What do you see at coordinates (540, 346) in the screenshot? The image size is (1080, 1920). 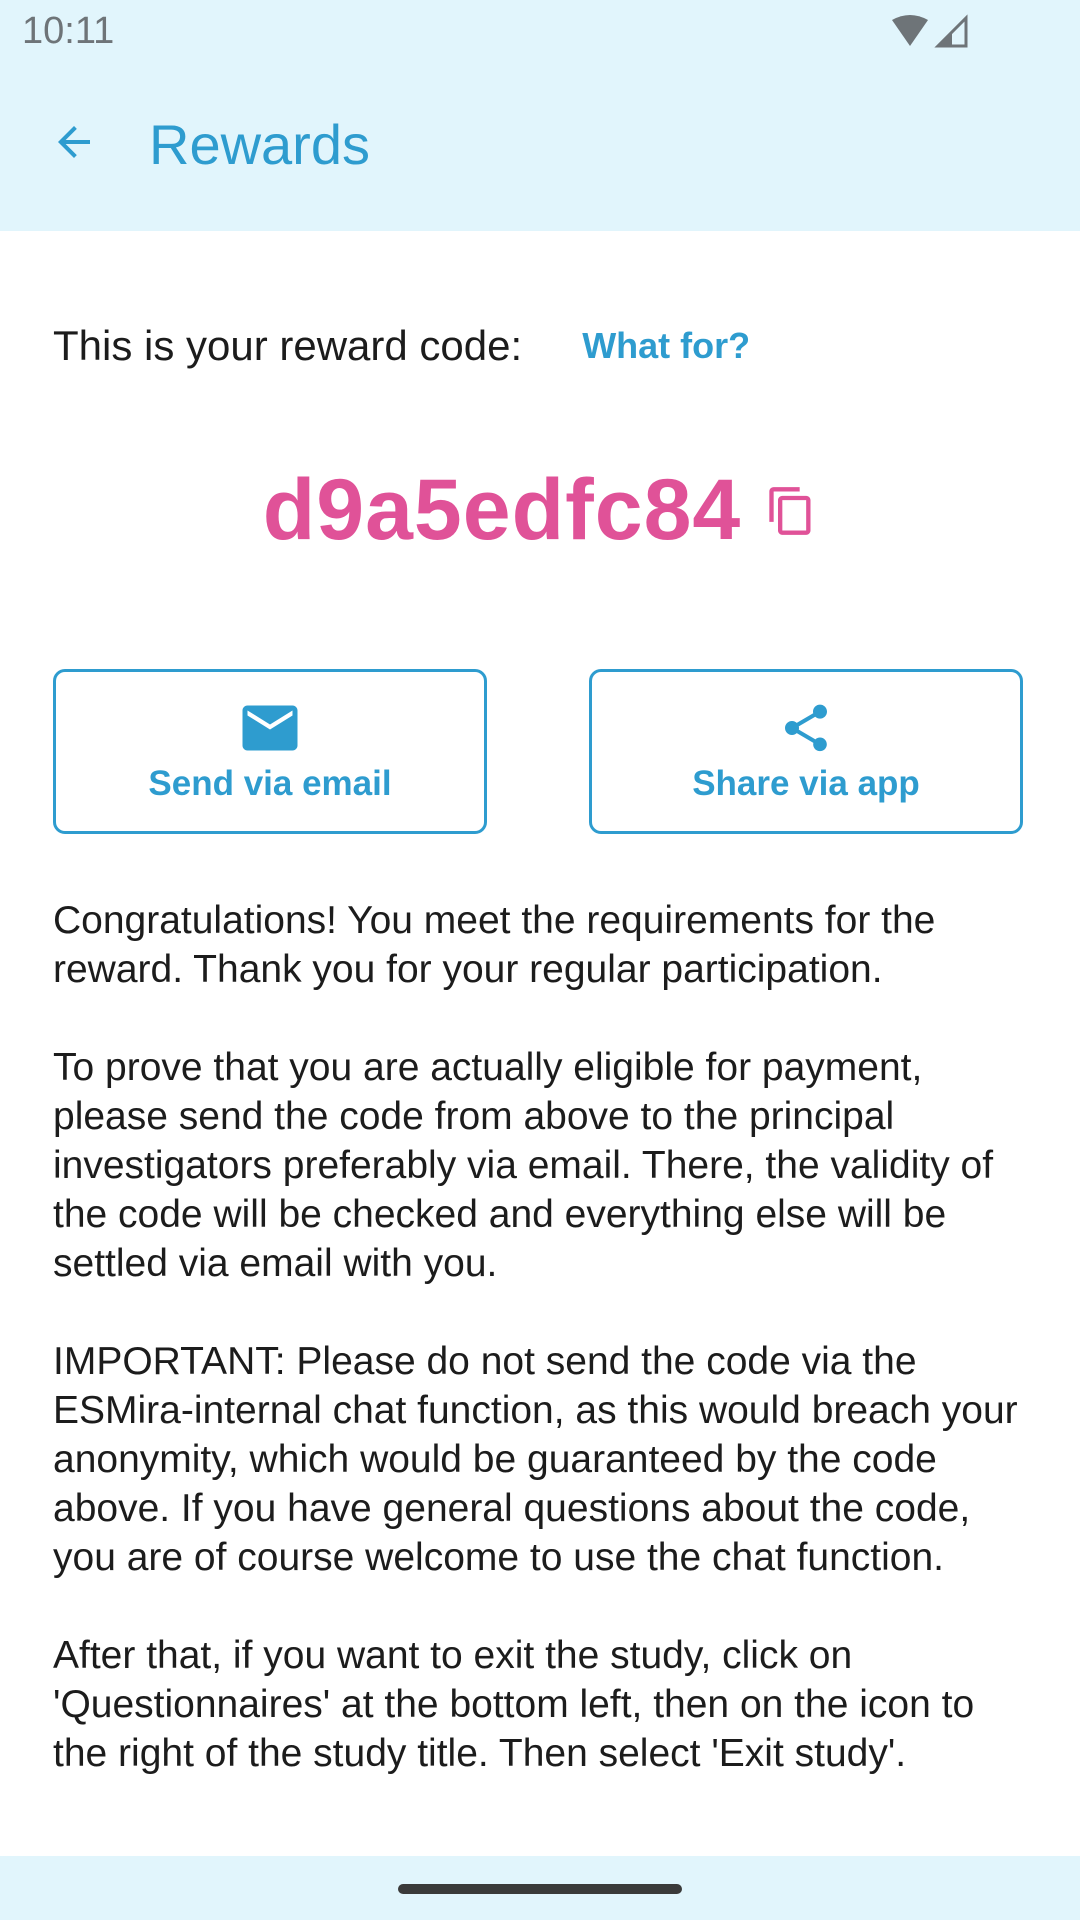 I see `reward-code-header: This is your reward code: What for?` at bounding box center [540, 346].